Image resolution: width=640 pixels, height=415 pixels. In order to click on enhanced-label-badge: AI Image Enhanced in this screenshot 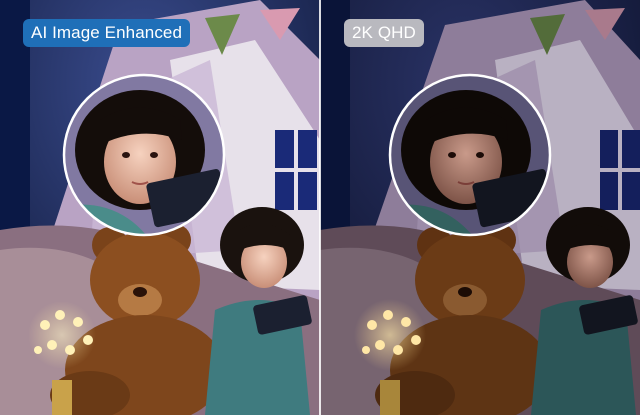, I will do `click(107, 33)`.